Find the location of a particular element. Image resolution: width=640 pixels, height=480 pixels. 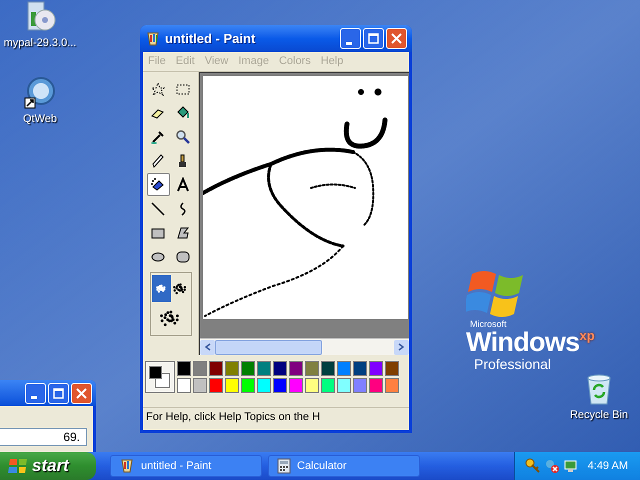

scroll-left-button is located at coordinates (207, 347).